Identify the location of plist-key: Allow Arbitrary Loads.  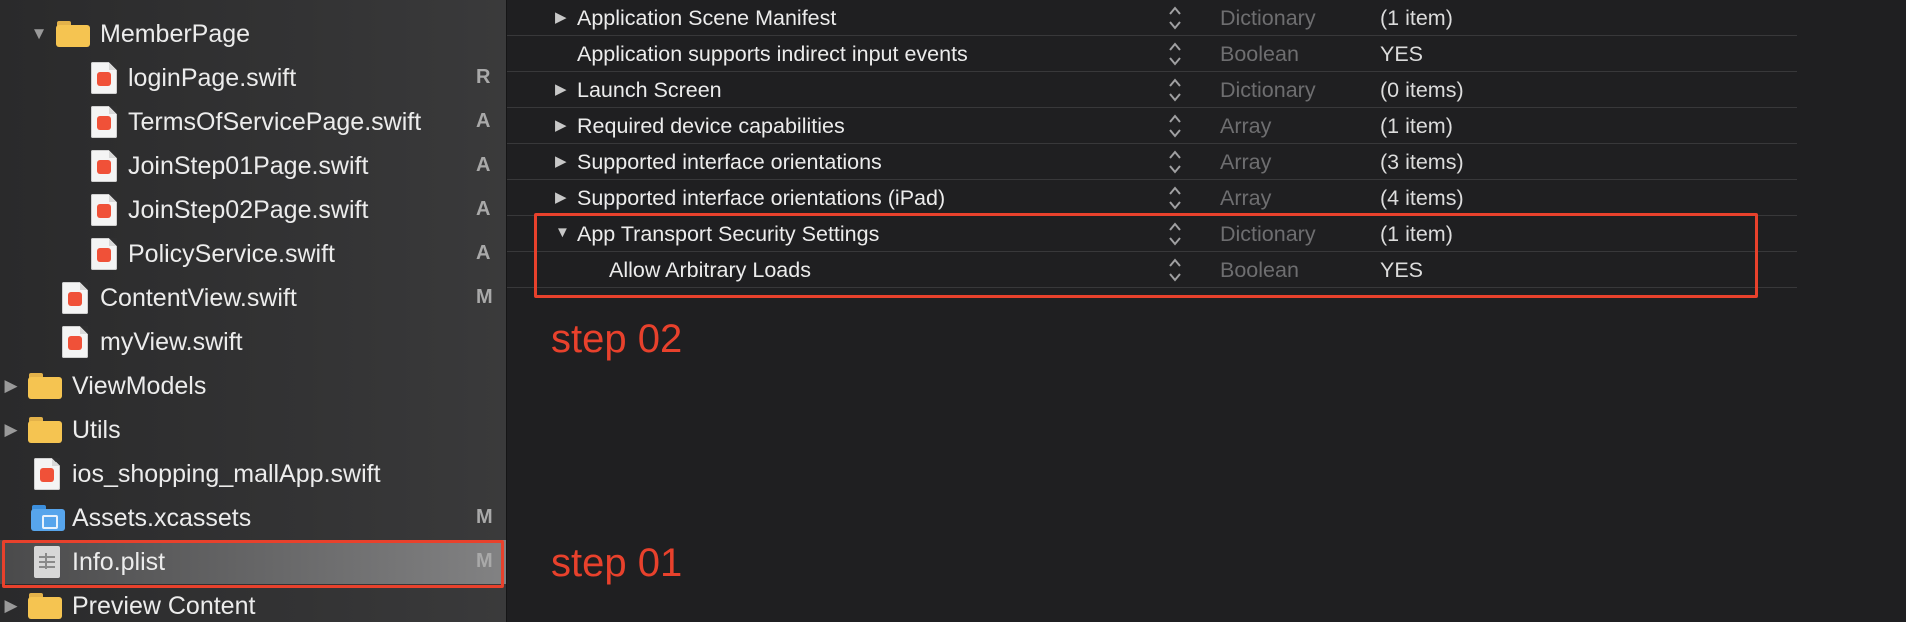
(710, 270).